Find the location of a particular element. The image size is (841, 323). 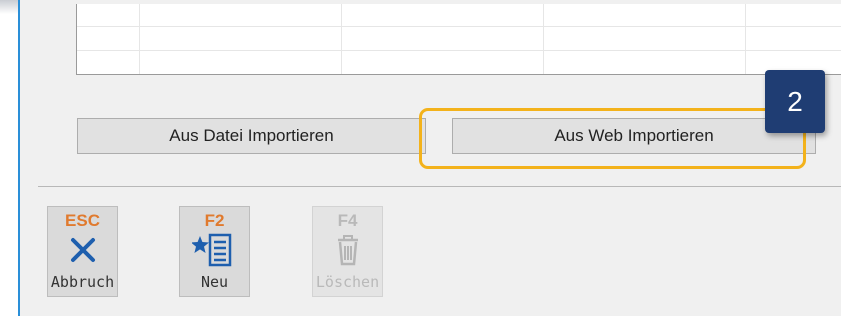

cancel-label: Abbruch is located at coordinates (82, 282).